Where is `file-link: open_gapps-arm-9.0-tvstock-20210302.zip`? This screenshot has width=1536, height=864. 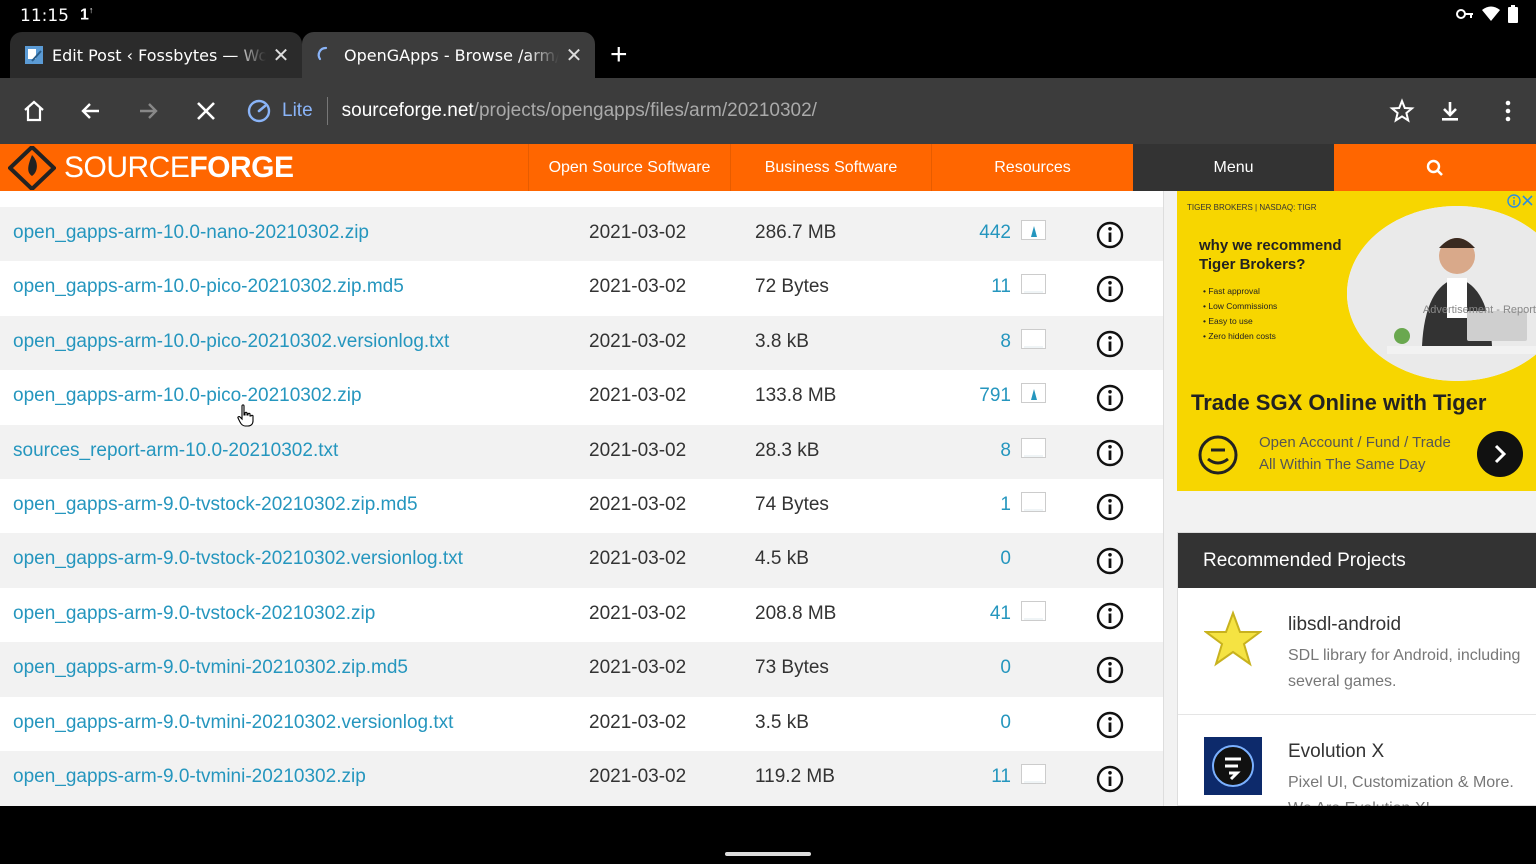 file-link: open_gapps-arm-9.0-tvstock-20210302.zip is located at coordinates (194, 614).